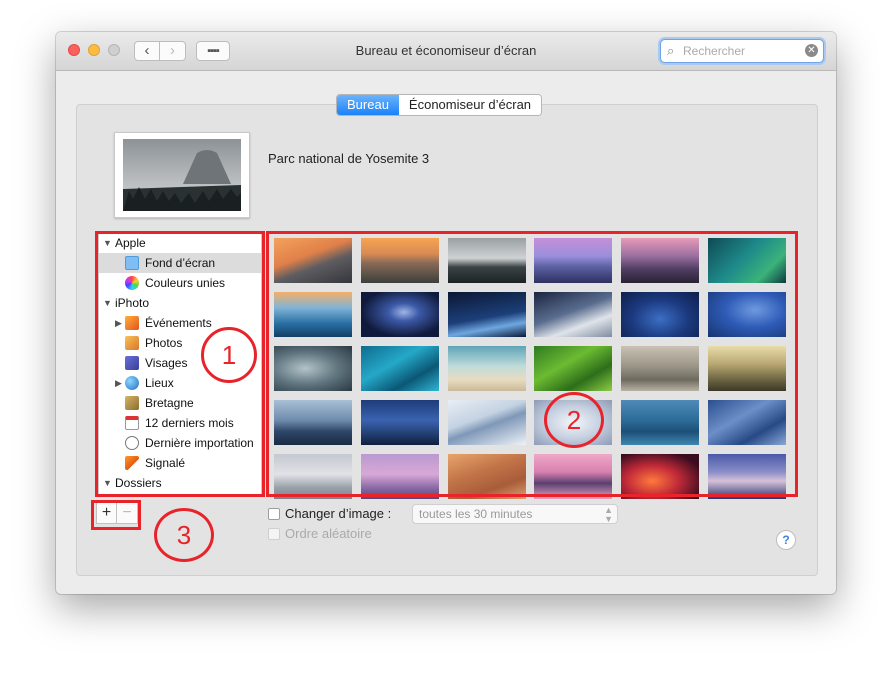  I want to click on tab-screensaver: Économiseur d’écran, so click(470, 105).